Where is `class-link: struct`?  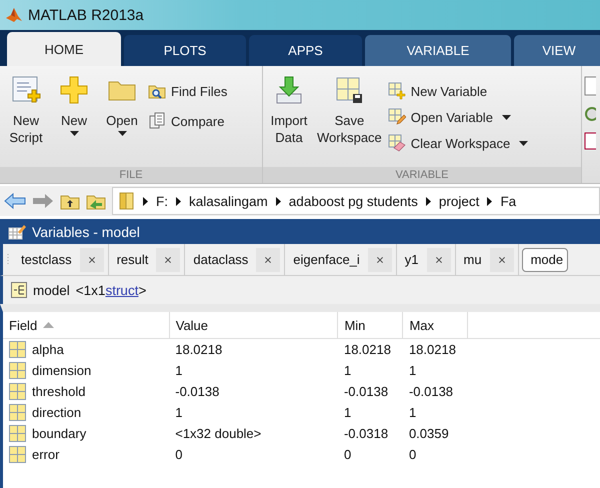 class-link: struct is located at coordinates (121, 290).